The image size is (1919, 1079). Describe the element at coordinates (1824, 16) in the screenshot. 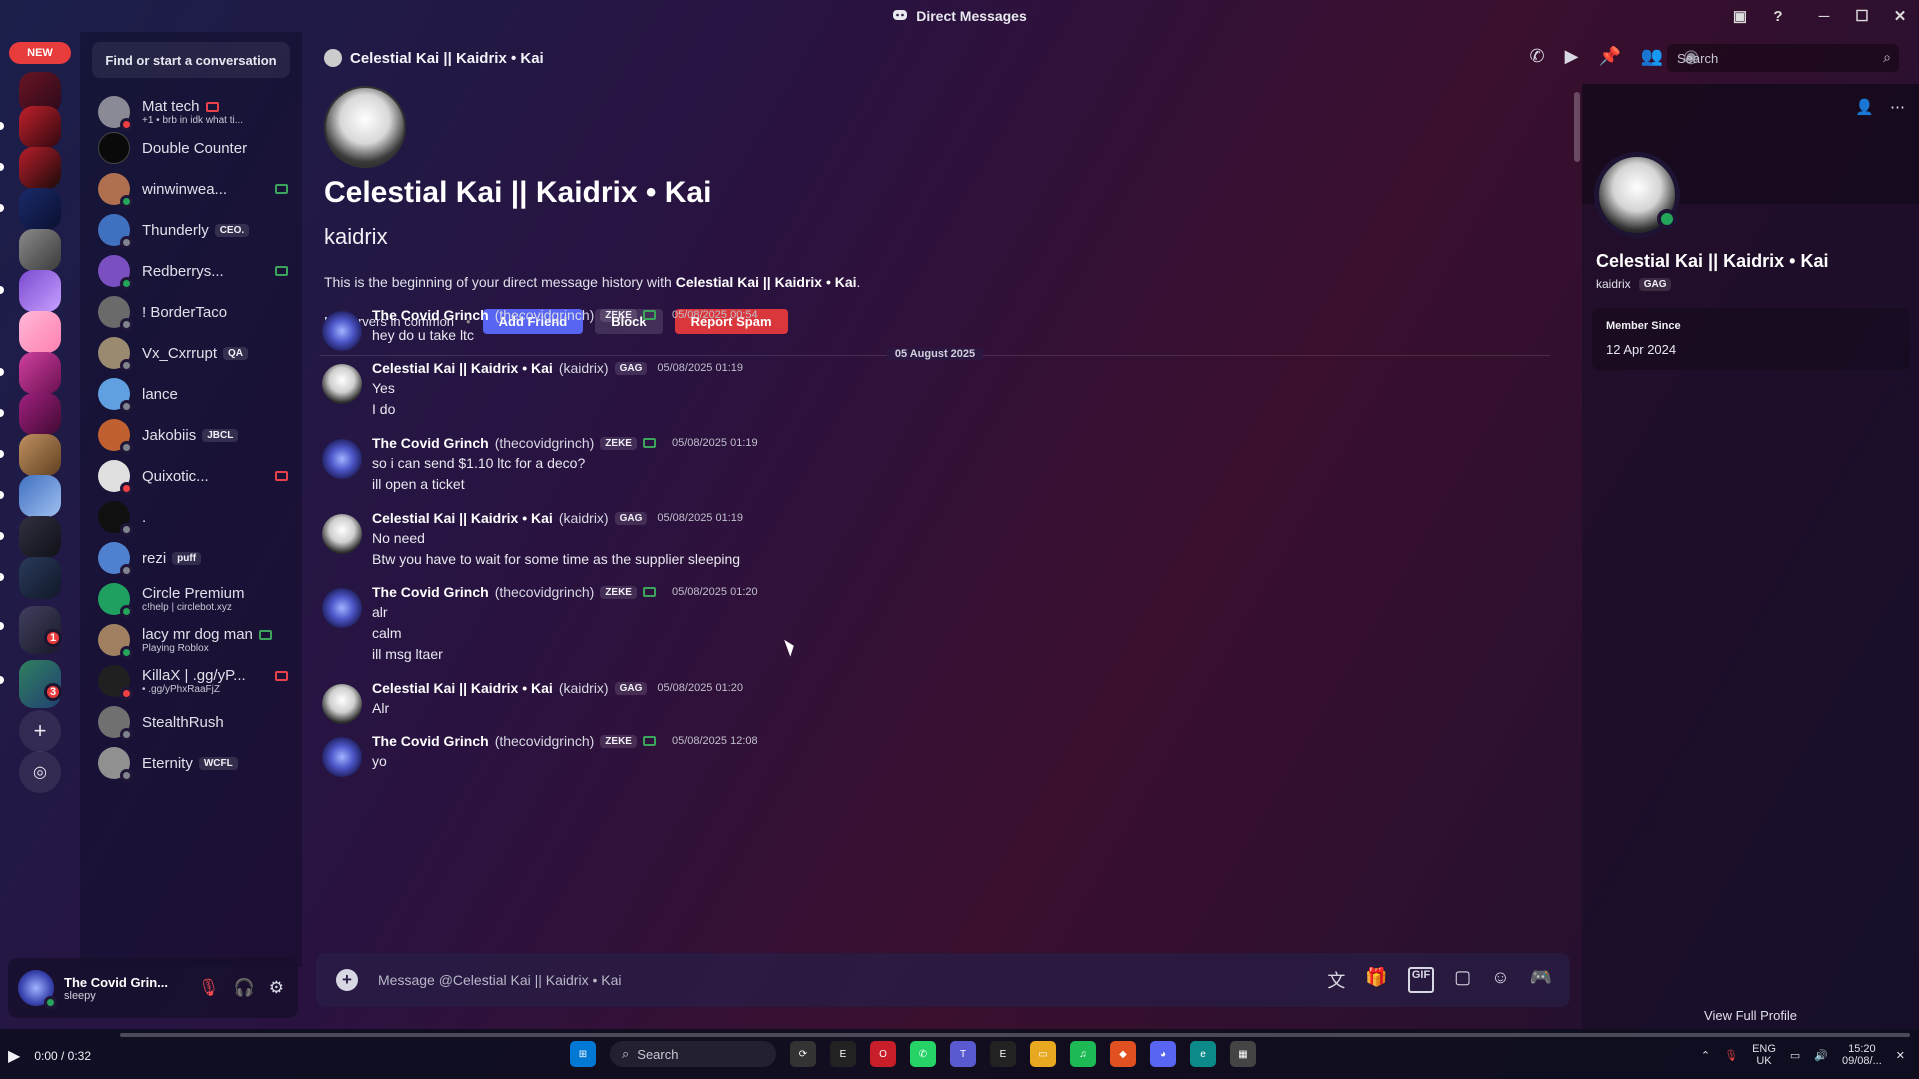

I see `minimize-button: ─` at that location.